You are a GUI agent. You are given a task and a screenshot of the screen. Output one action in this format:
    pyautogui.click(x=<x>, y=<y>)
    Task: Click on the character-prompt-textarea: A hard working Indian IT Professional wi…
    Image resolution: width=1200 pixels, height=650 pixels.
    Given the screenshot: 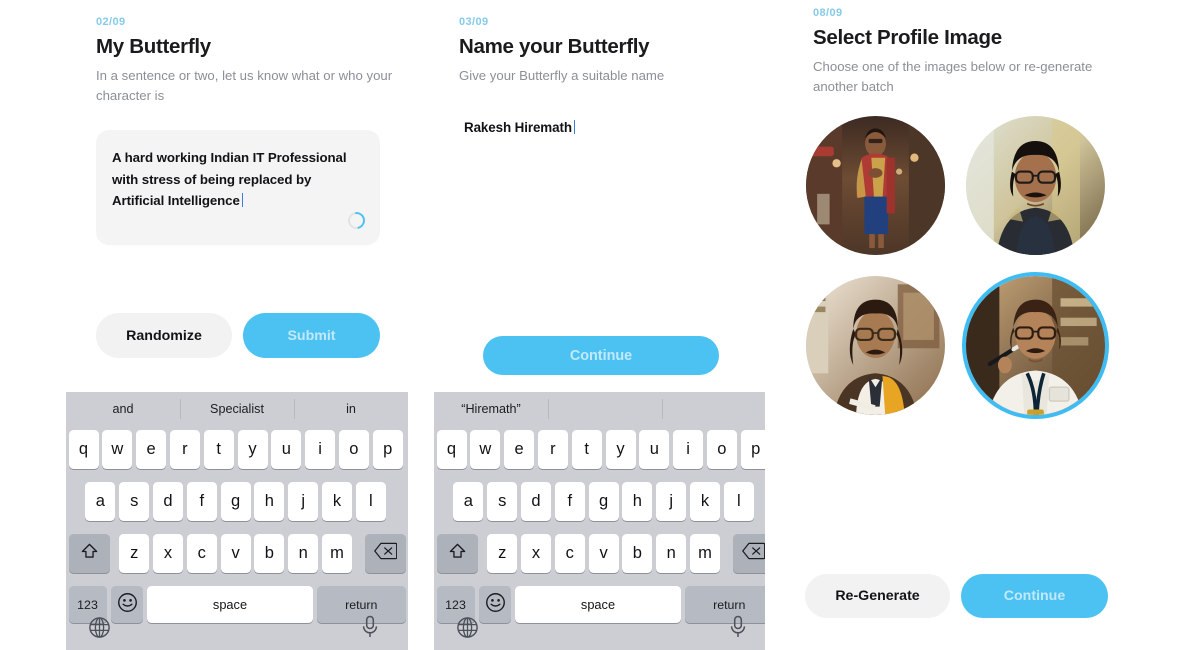 What is the action you would take?
    pyautogui.click(x=238, y=187)
    